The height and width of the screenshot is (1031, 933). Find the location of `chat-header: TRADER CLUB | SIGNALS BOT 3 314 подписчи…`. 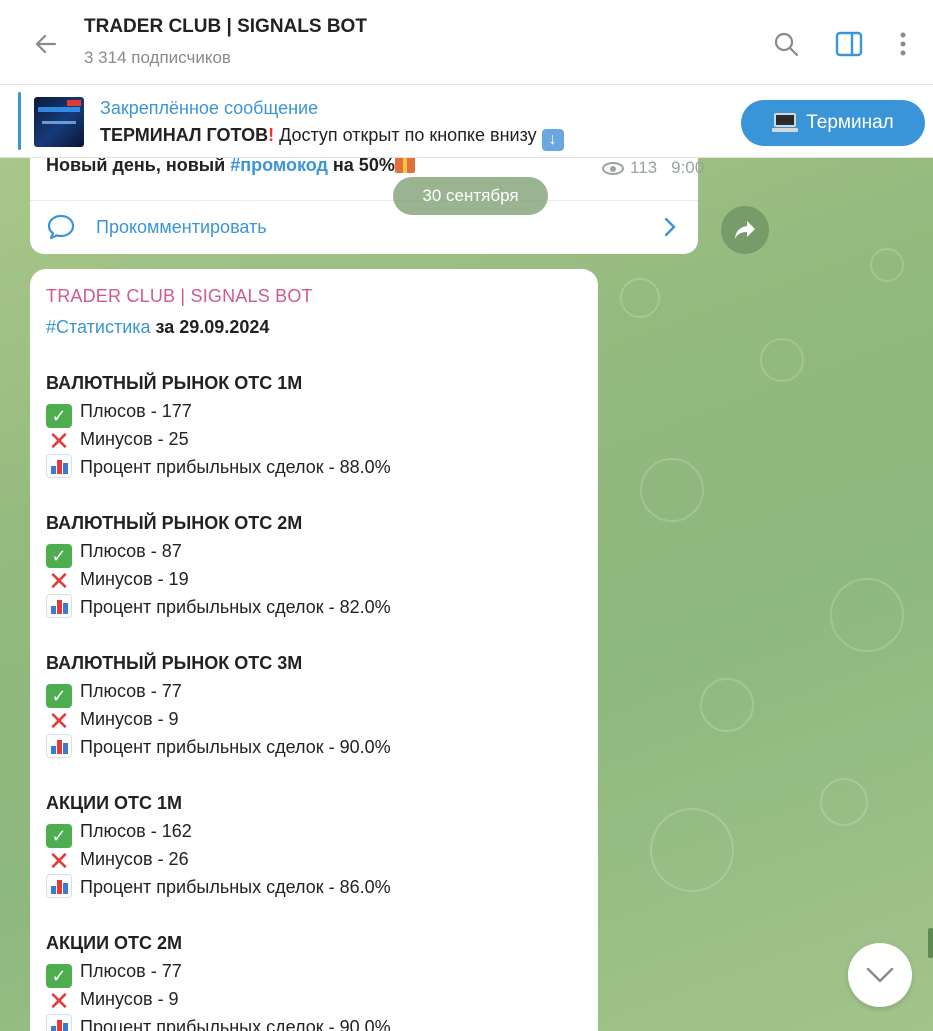

chat-header: TRADER CLUB | SIGNALS BOT 3 314 подписчи… is located at coordinates (466, 42).